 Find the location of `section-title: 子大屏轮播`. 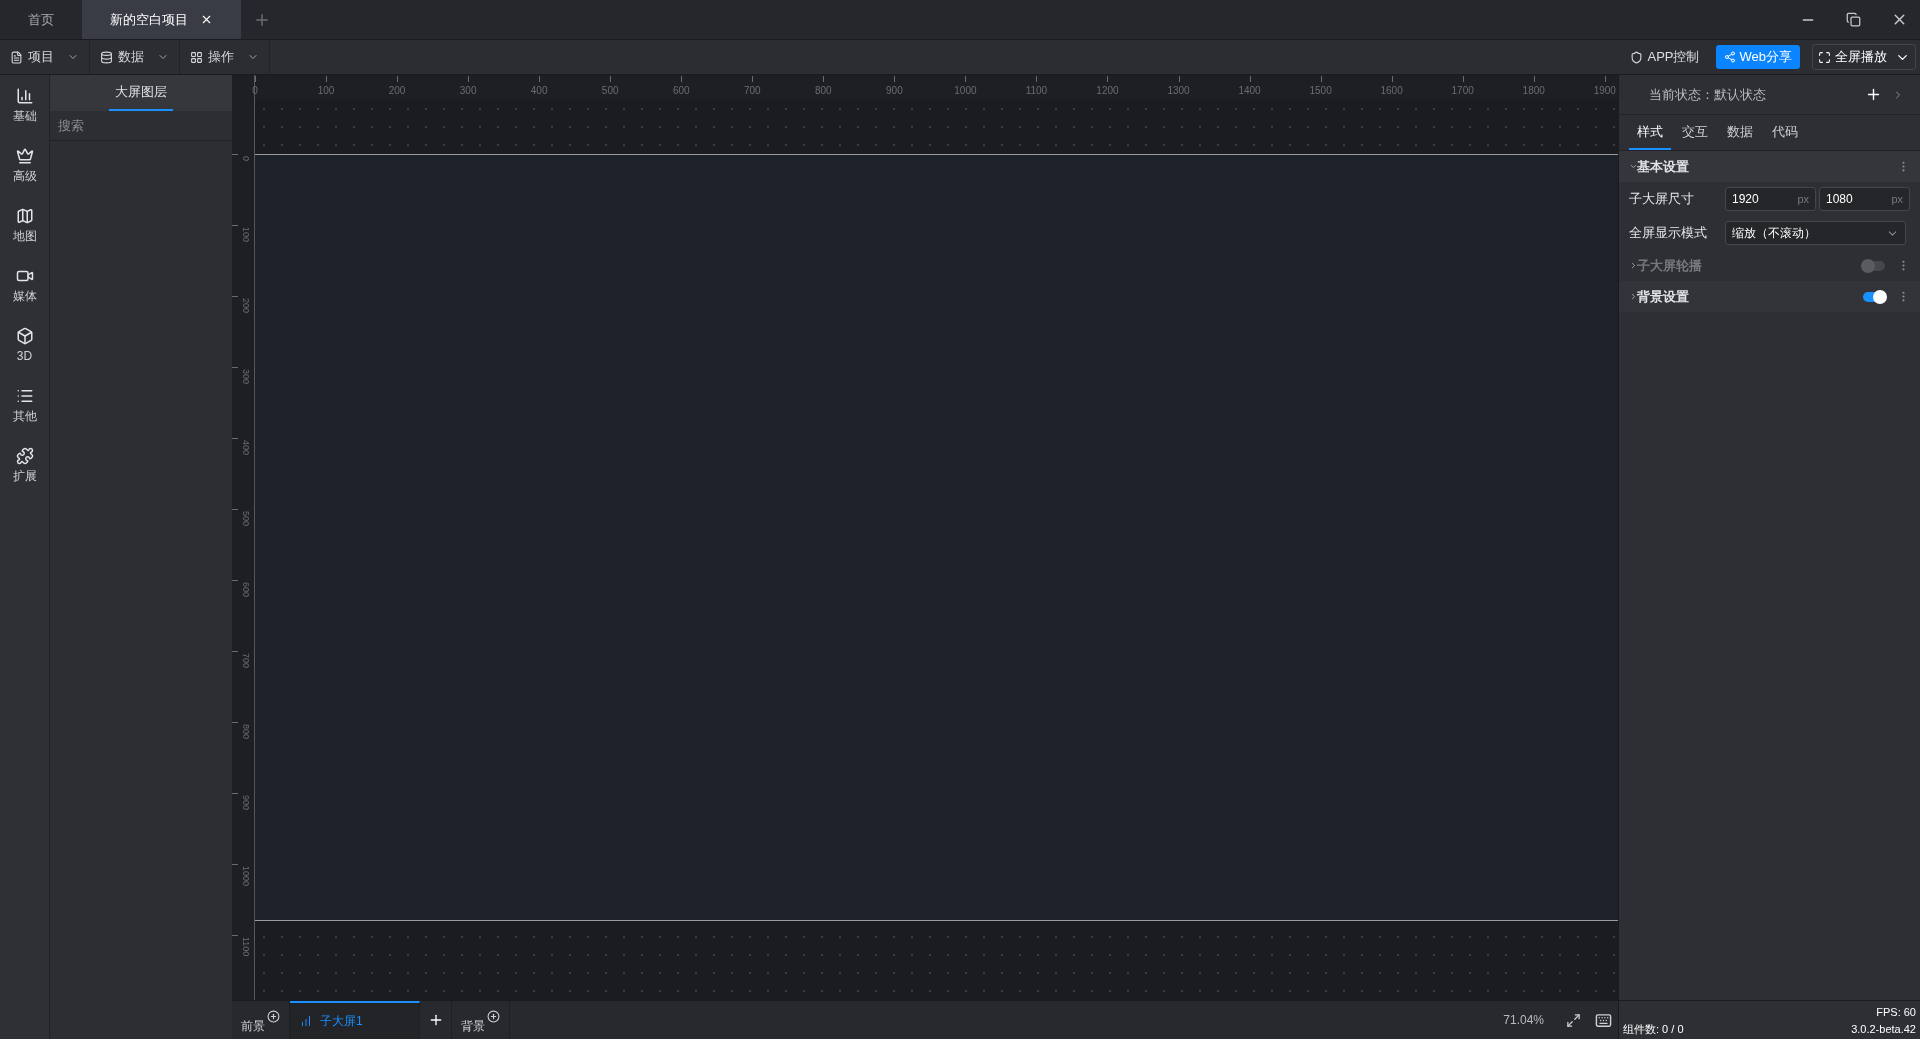

section-title: 子大屏轮播 is located at coordinates (1669, 265).